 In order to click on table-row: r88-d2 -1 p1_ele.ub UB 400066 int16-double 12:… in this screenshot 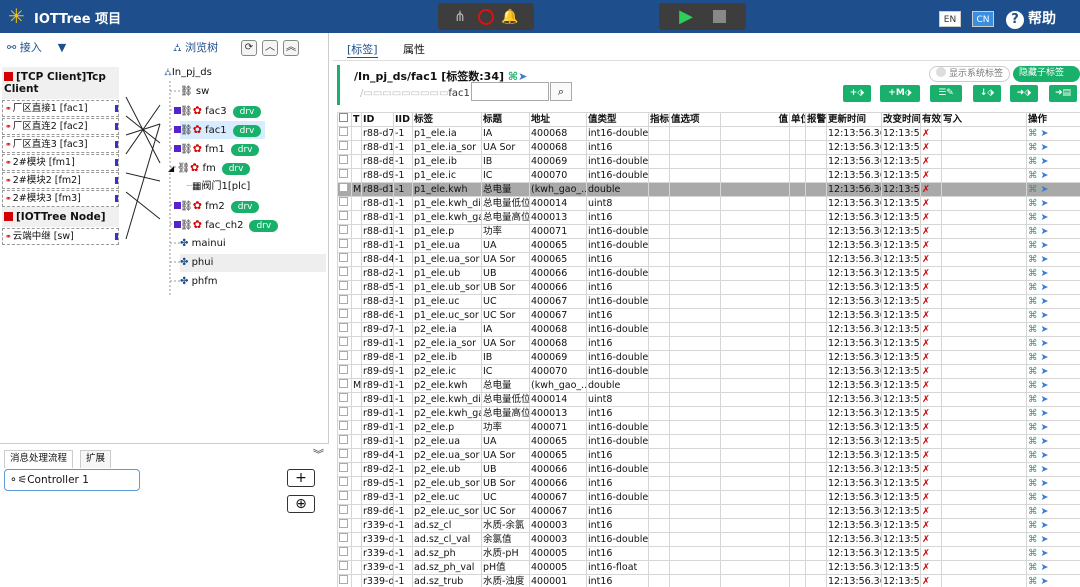, I will do `click(708, 273)`.